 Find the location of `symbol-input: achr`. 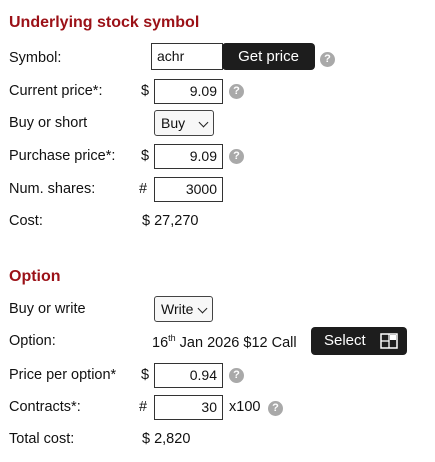

symbol-input: achr is located at coordinates (187, 56).